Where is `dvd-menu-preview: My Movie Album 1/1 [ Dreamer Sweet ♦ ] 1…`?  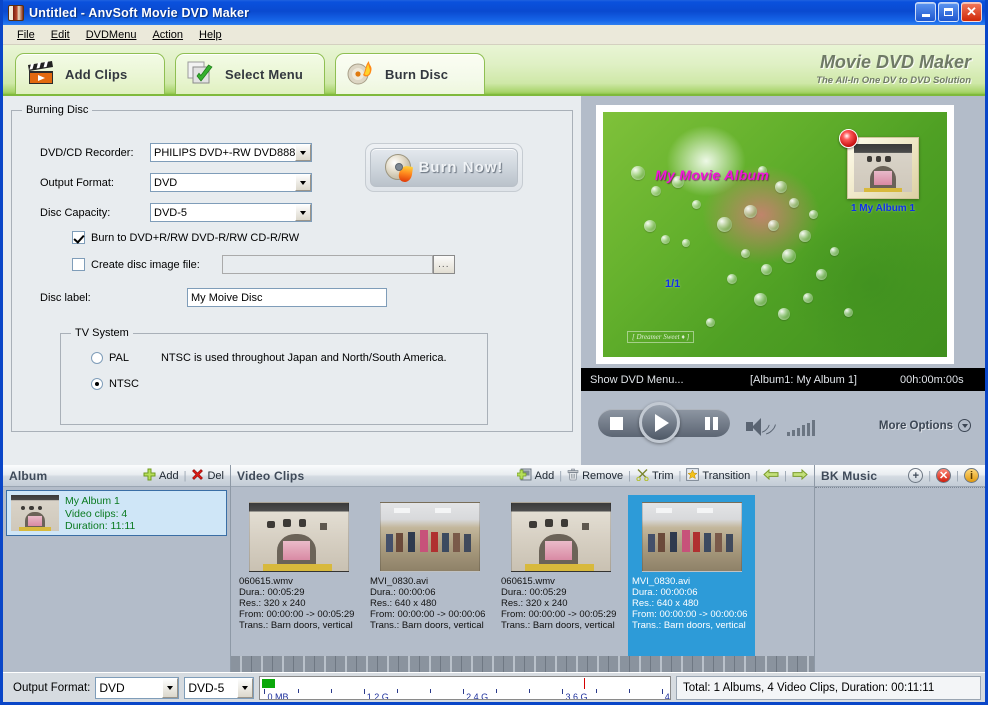
dvd-menu-preview: My Movie Album 1/1 [ Dreamer Sweet ♦ ] 1… is located at coordinates (775, 234).